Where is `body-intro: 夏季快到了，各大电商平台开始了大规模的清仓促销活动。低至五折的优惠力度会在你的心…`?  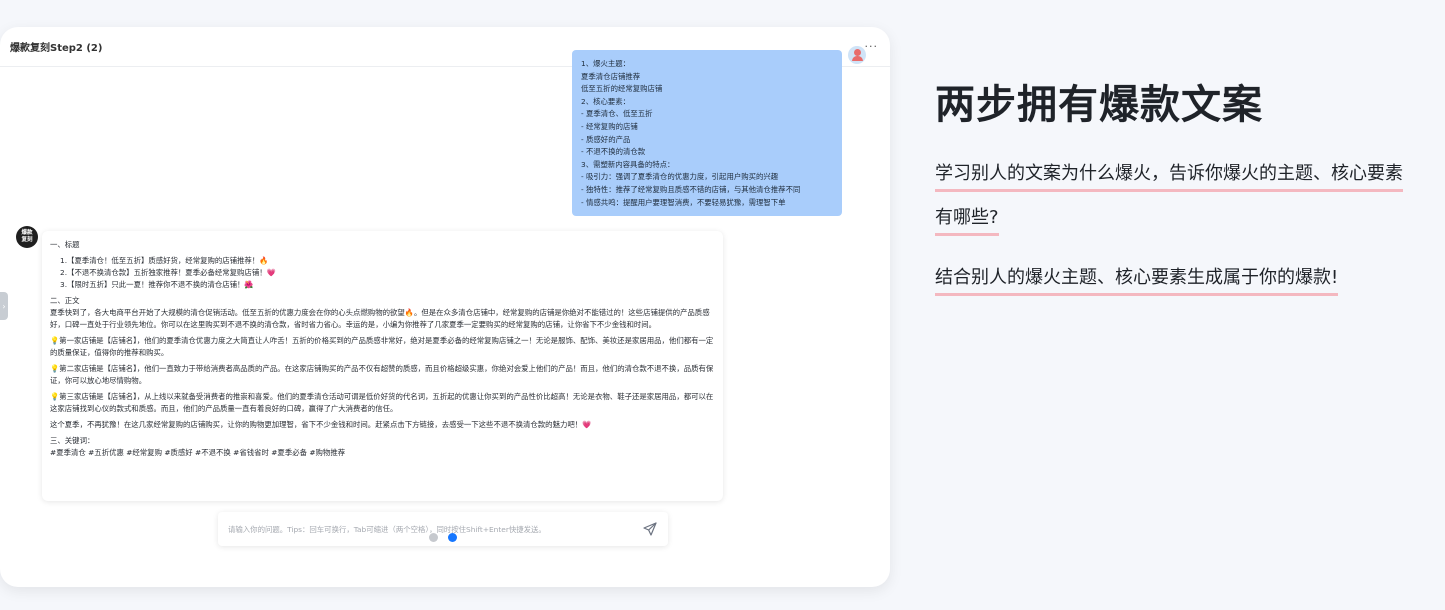 body-intro: 夏季快到了，各大电商平台开始了大规模的清仓促销活动。低至五折的优惠力度会在你的心… is located at coordinates (380, 318).